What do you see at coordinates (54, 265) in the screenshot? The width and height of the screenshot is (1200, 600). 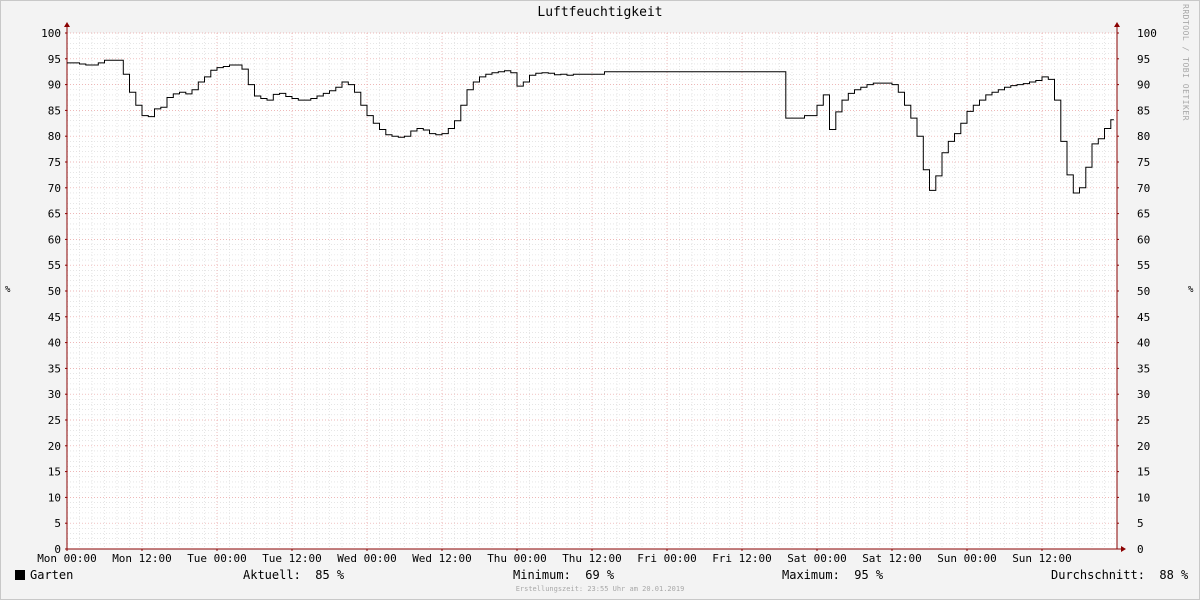 I see `y-tick-label-left: 55` at bounding box center [54, 265].